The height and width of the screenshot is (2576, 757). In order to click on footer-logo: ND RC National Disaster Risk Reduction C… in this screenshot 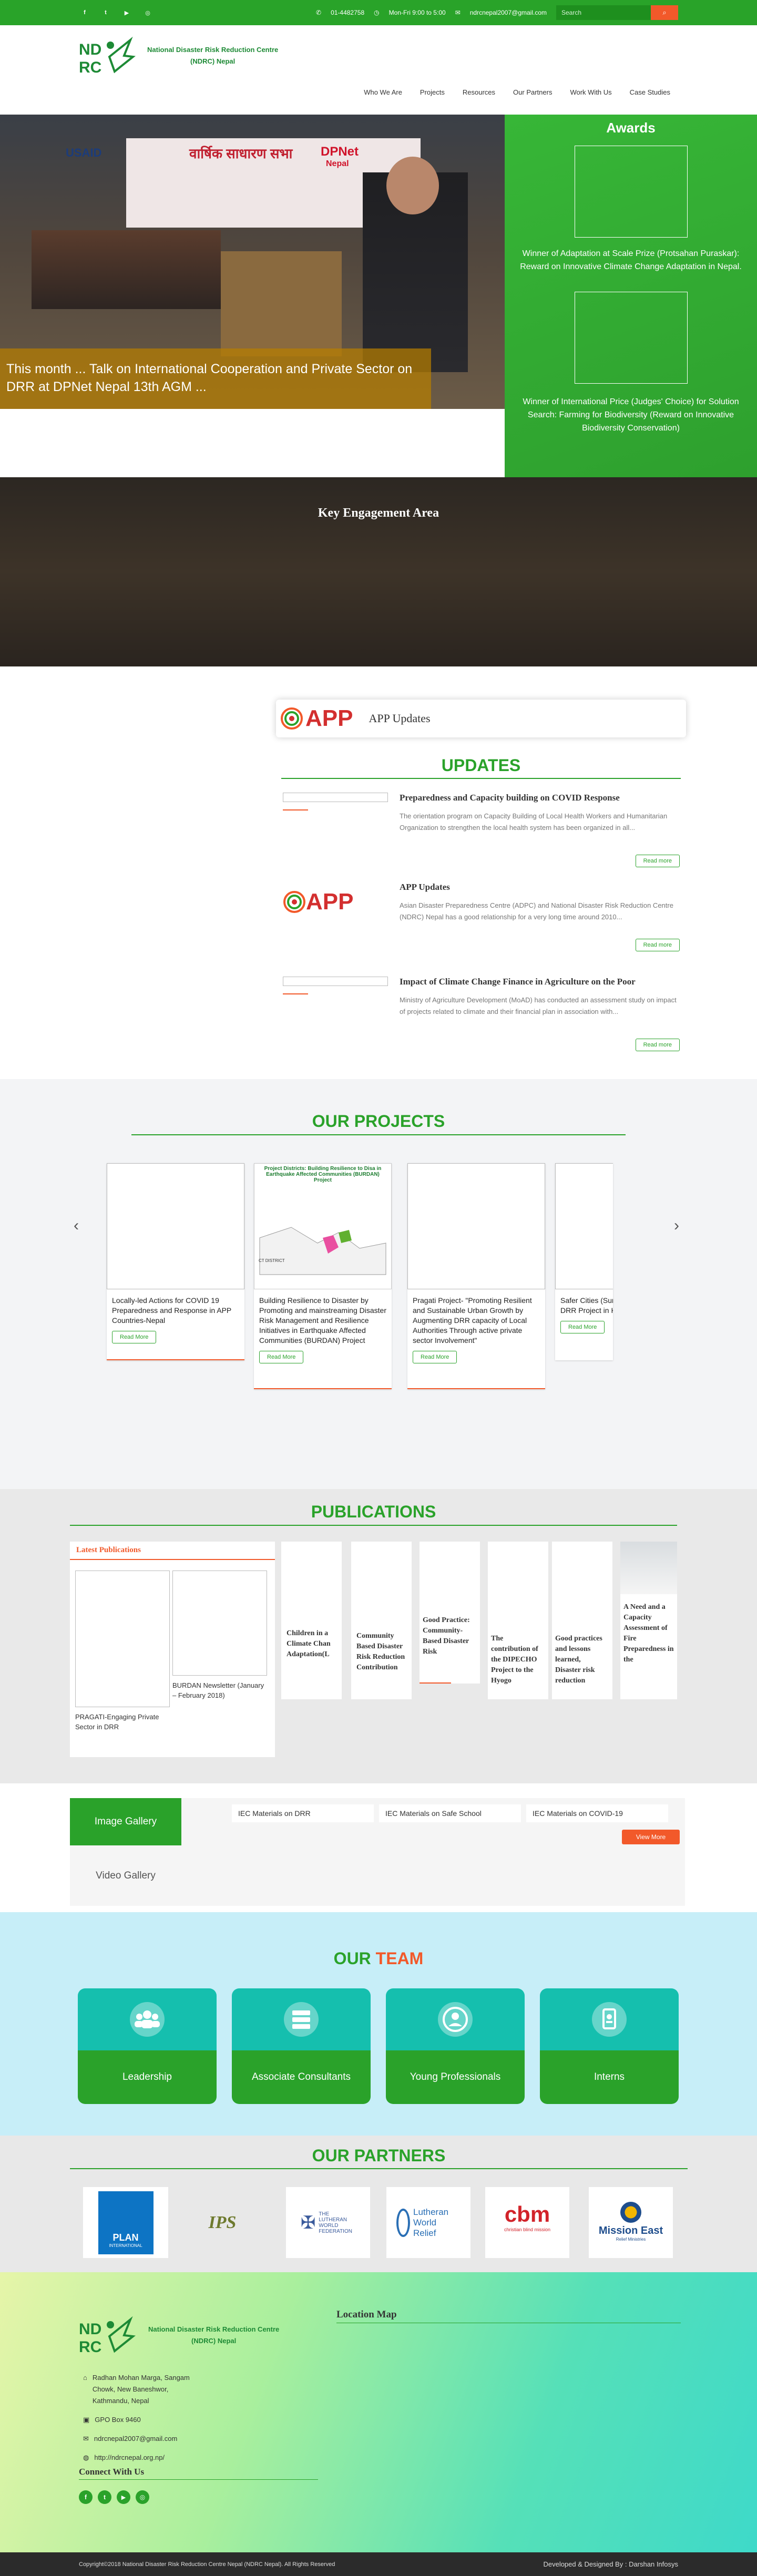, I will do `click(178, 2335)`.